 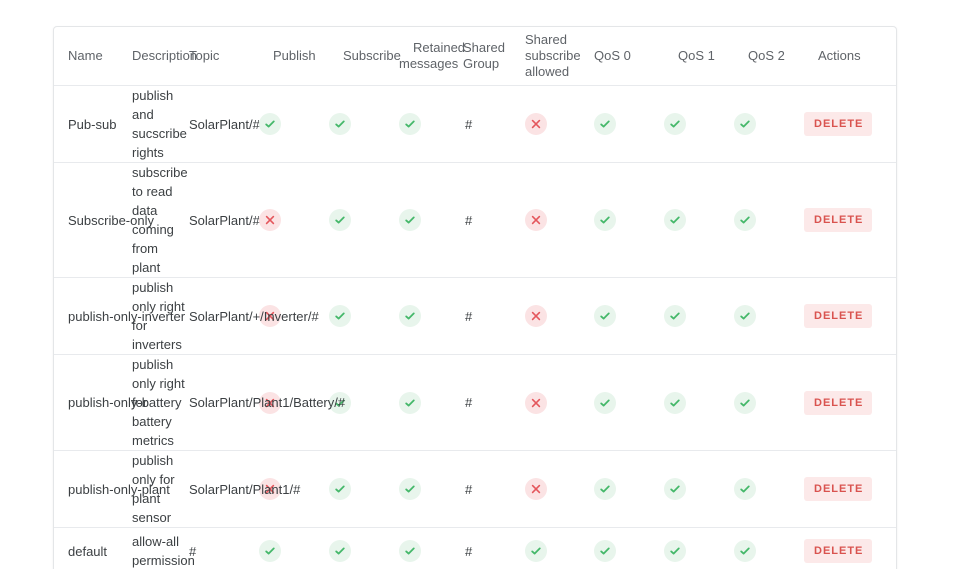 I want to click on column-header-publish: Publish, so click(x=294, y=56).